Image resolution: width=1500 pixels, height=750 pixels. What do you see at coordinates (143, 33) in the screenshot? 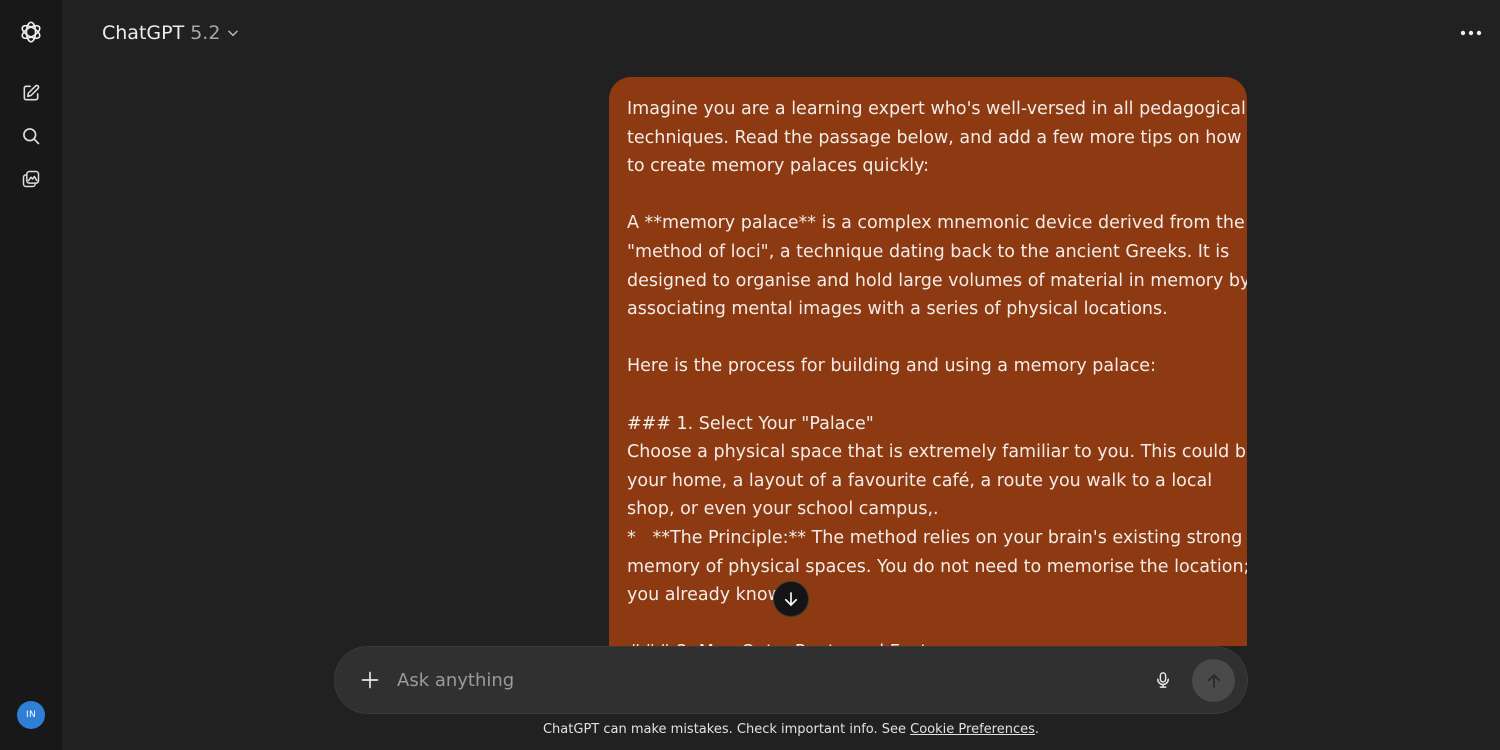
I see `model-name: ChatGPT` at bounding box center [143, 33].